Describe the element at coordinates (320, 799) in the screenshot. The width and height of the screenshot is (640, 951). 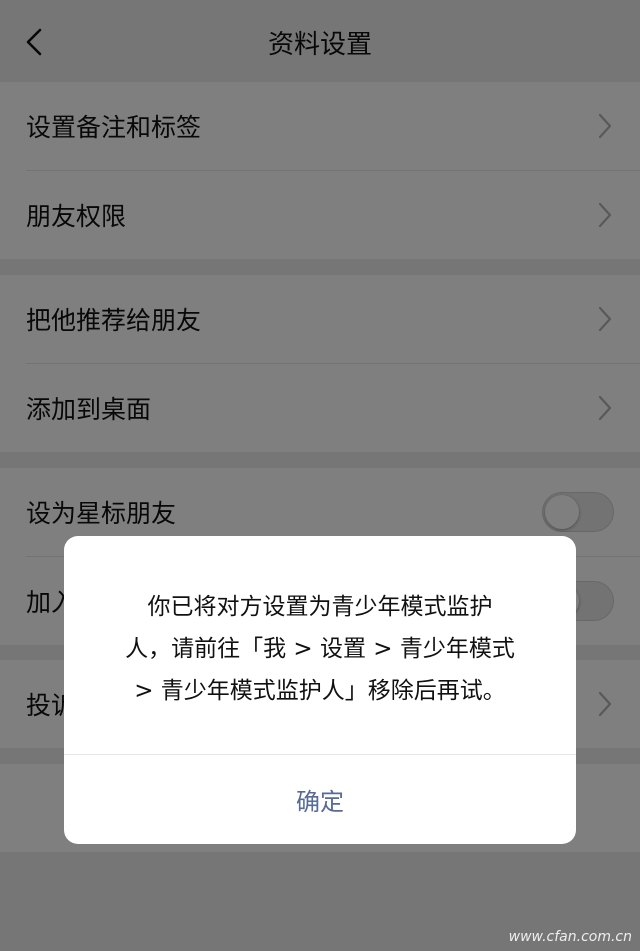
I see `confirm-button: 确定` at that location.